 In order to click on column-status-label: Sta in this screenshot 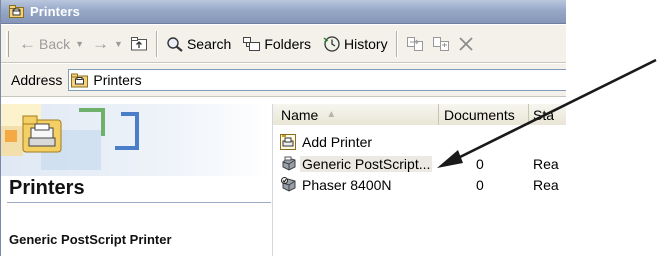, I will do `click(544, 114)`.